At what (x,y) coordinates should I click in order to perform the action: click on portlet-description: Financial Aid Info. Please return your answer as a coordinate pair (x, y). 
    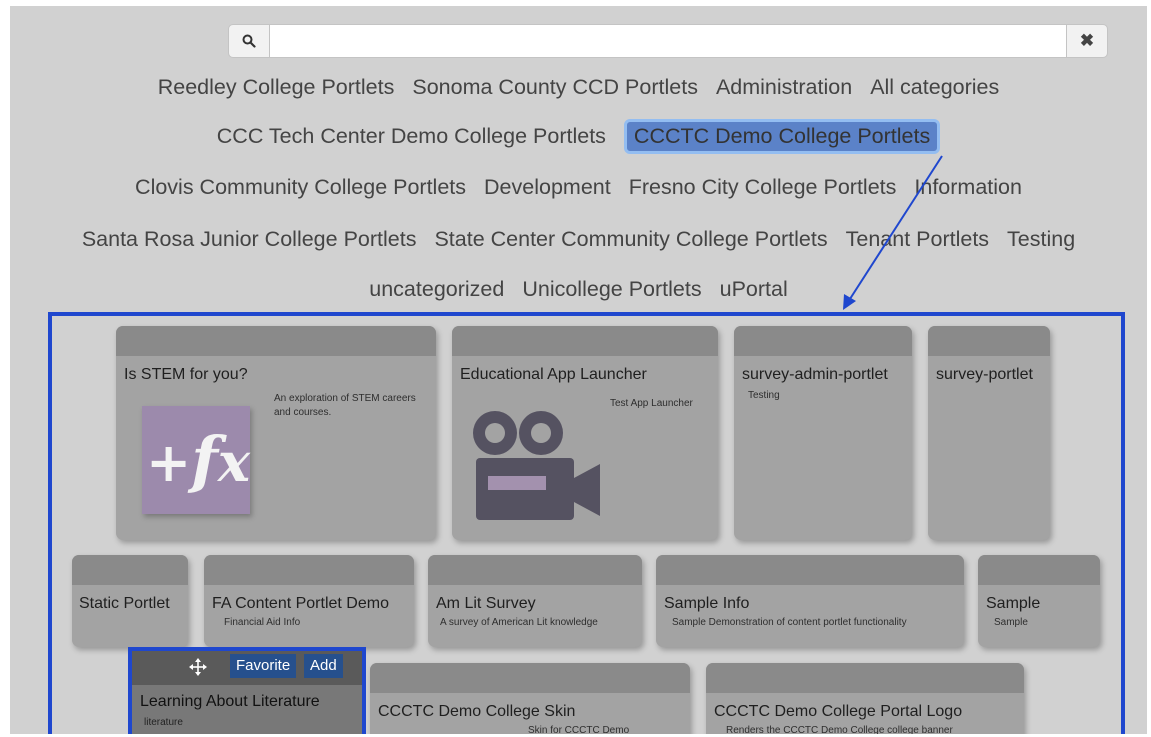
    Looking at the image, I should click on (262, 622).